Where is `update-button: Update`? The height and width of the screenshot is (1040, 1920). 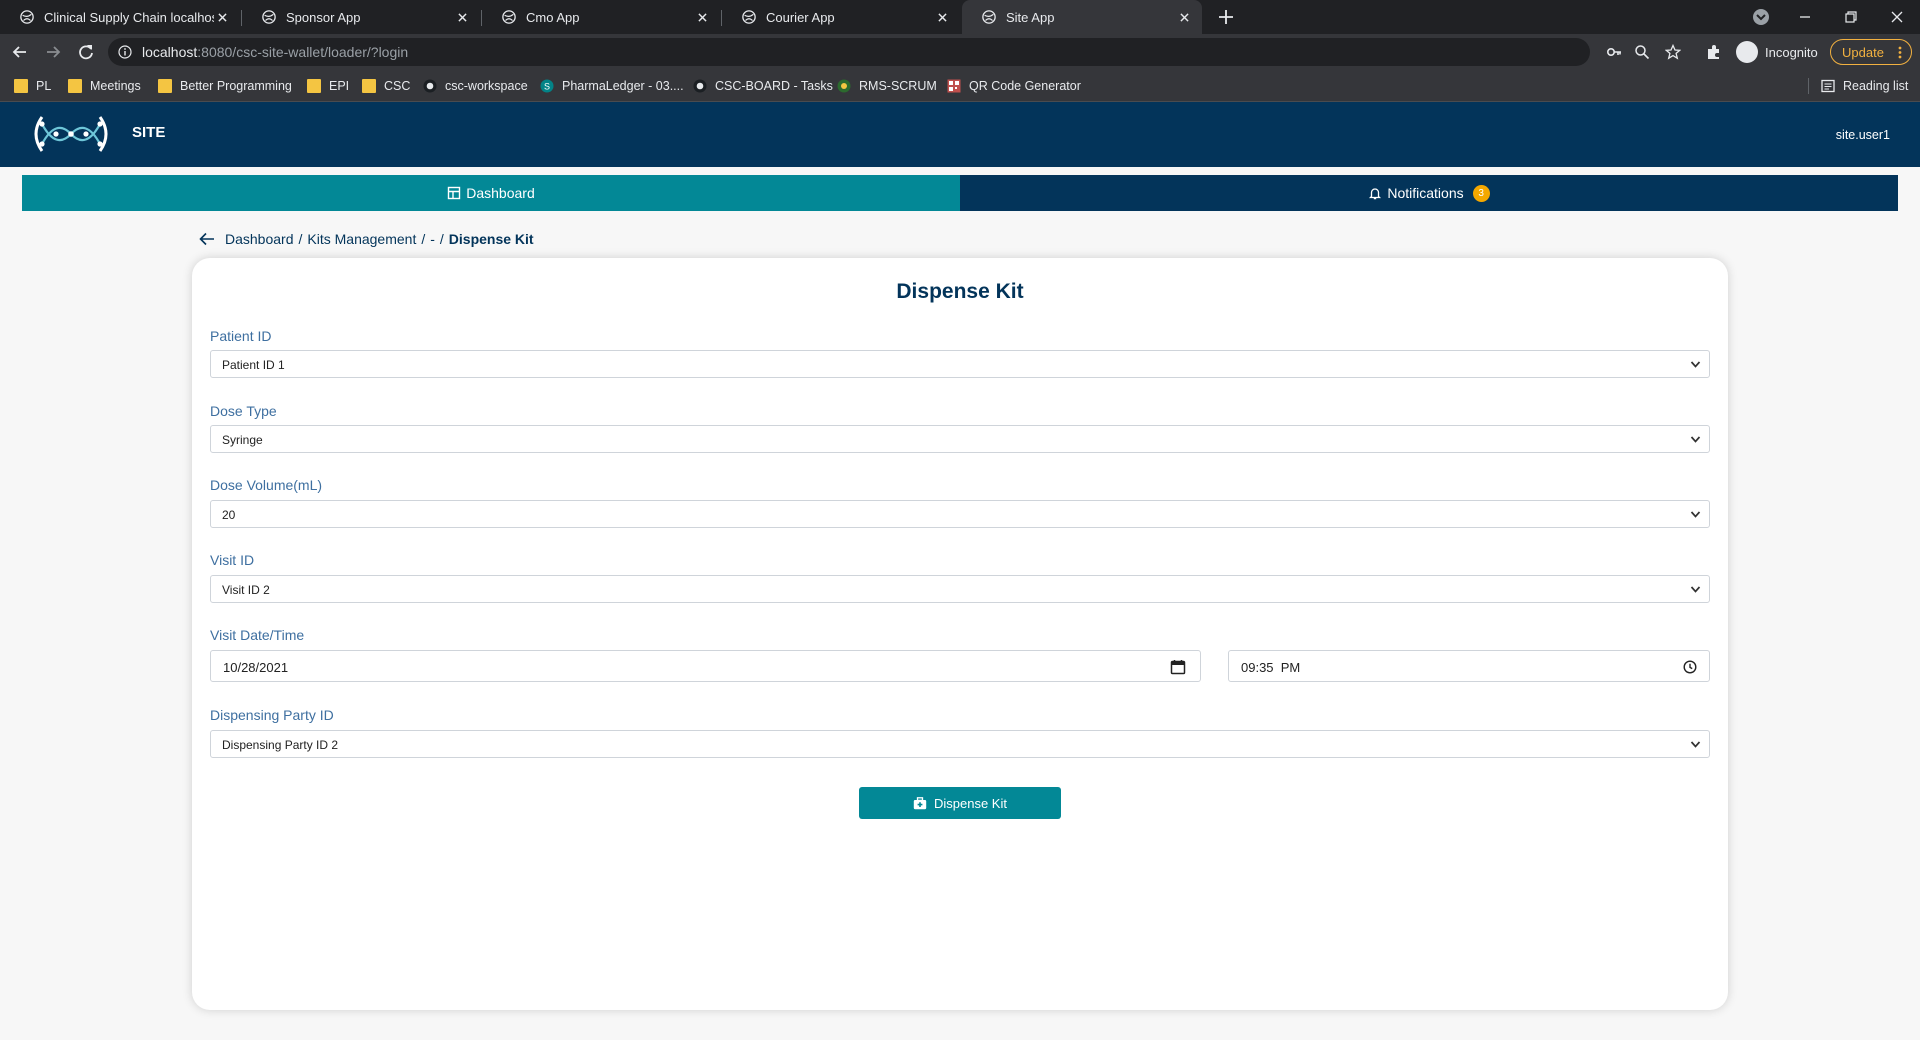 update-button: Update is located at coordinates (1871, 52).